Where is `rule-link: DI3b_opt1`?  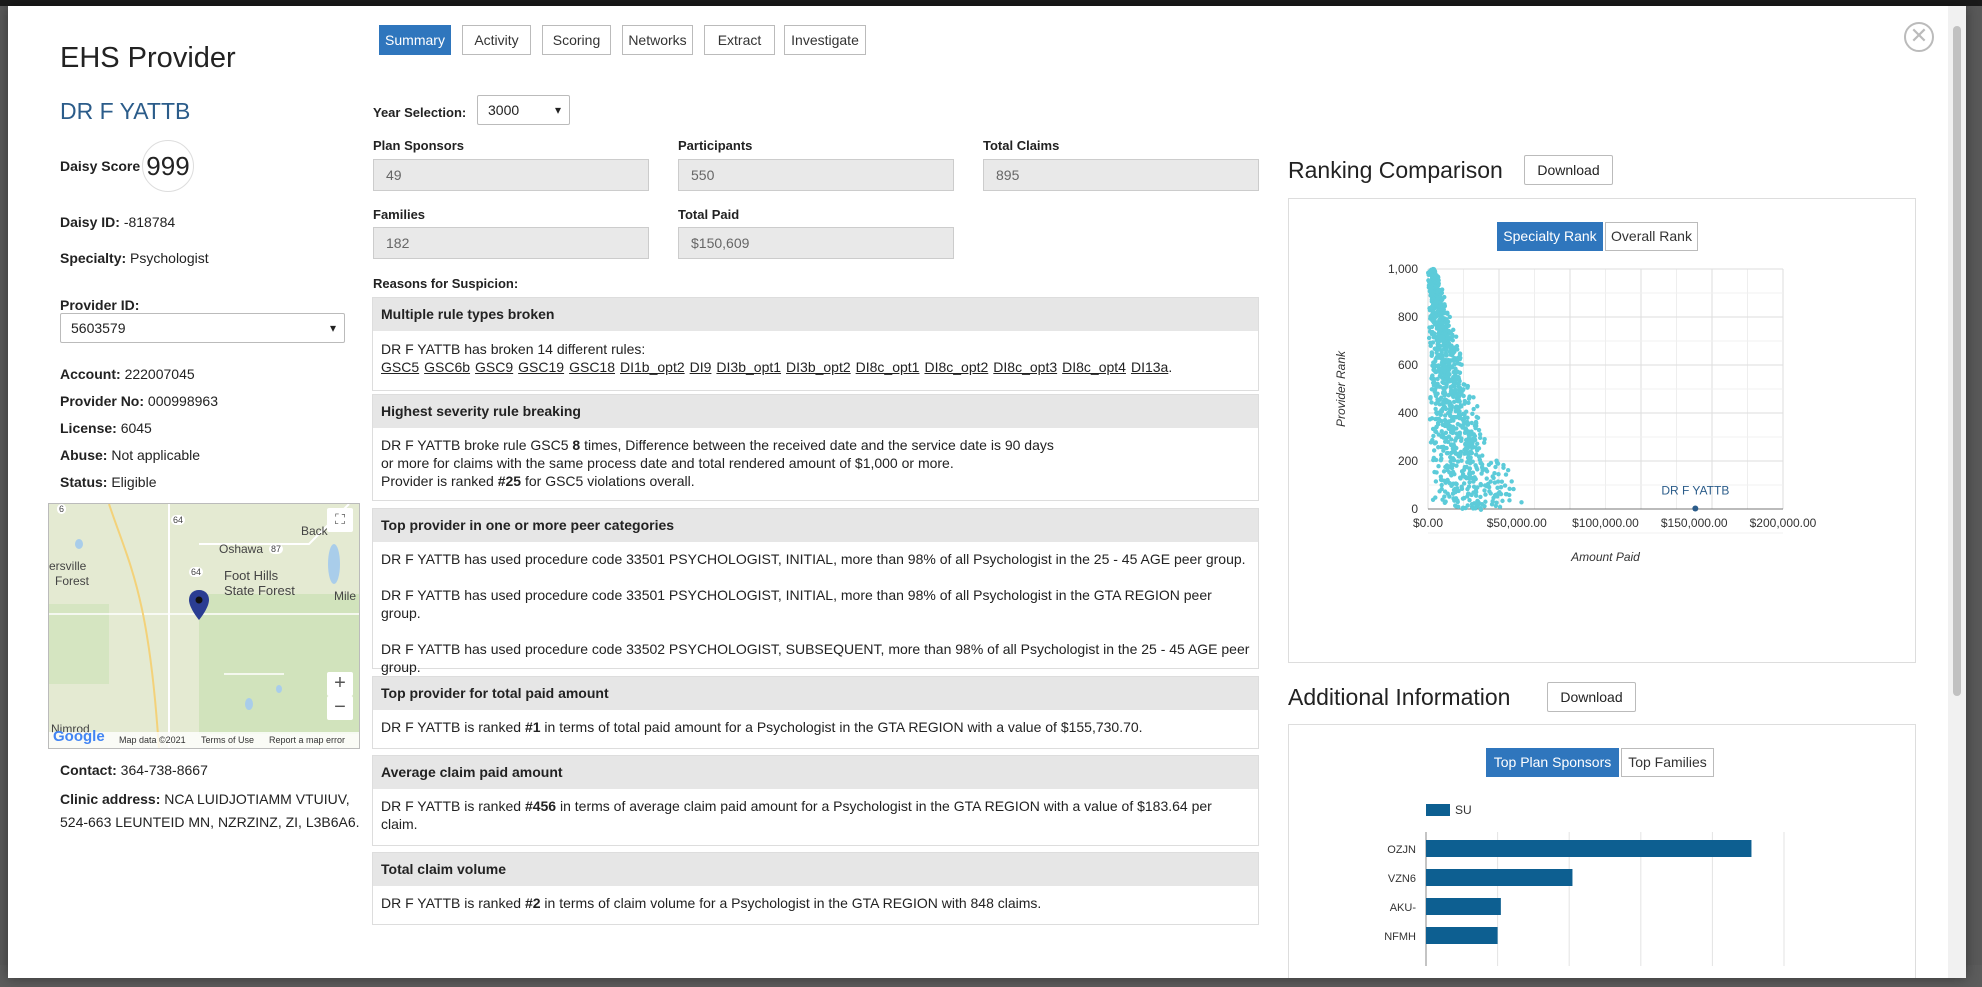
rule-link: DI3b_opt1 is located at coordinates (748, 367).